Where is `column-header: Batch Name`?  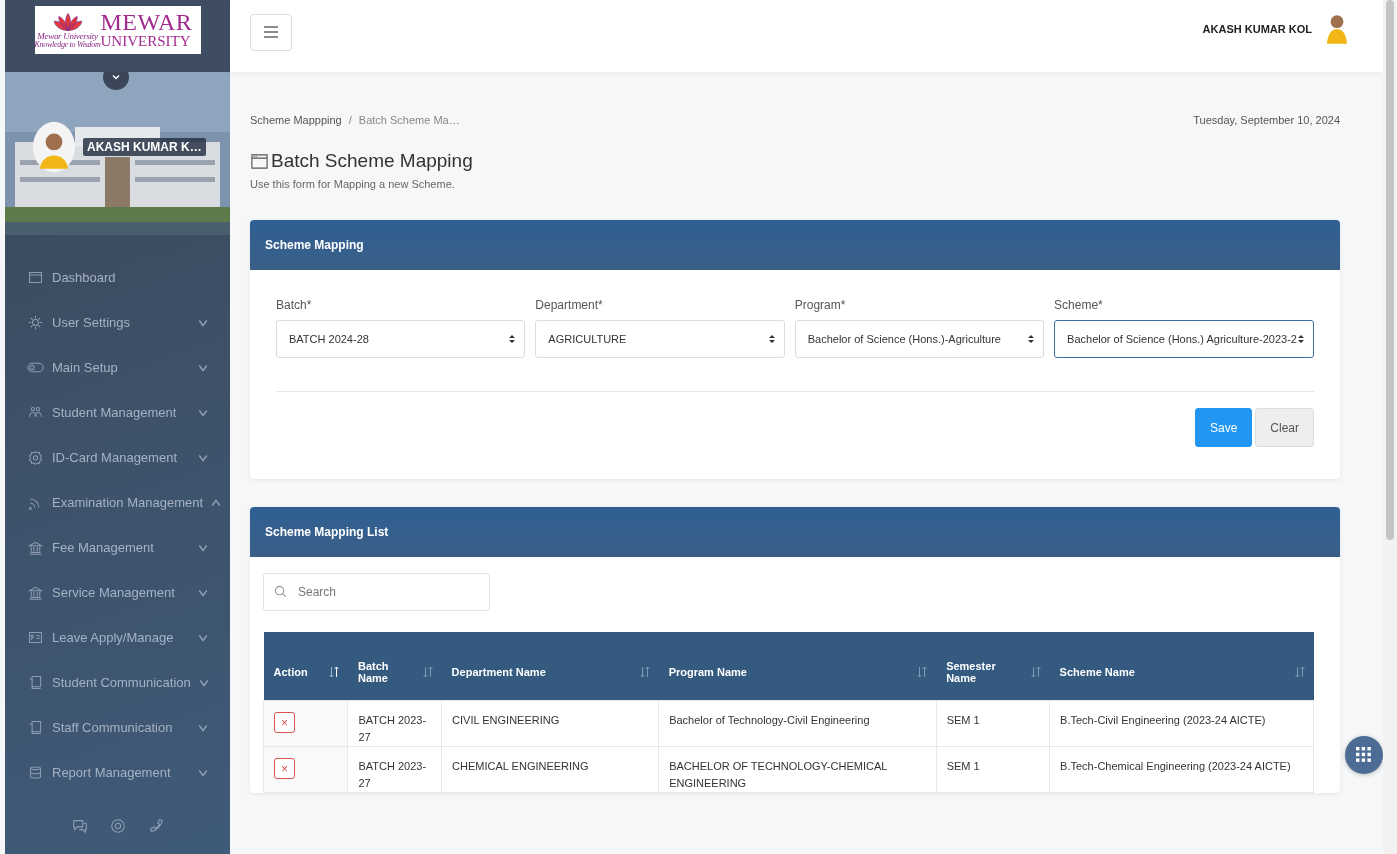 column-header: Batch Name is located at coordinates (394, 666).